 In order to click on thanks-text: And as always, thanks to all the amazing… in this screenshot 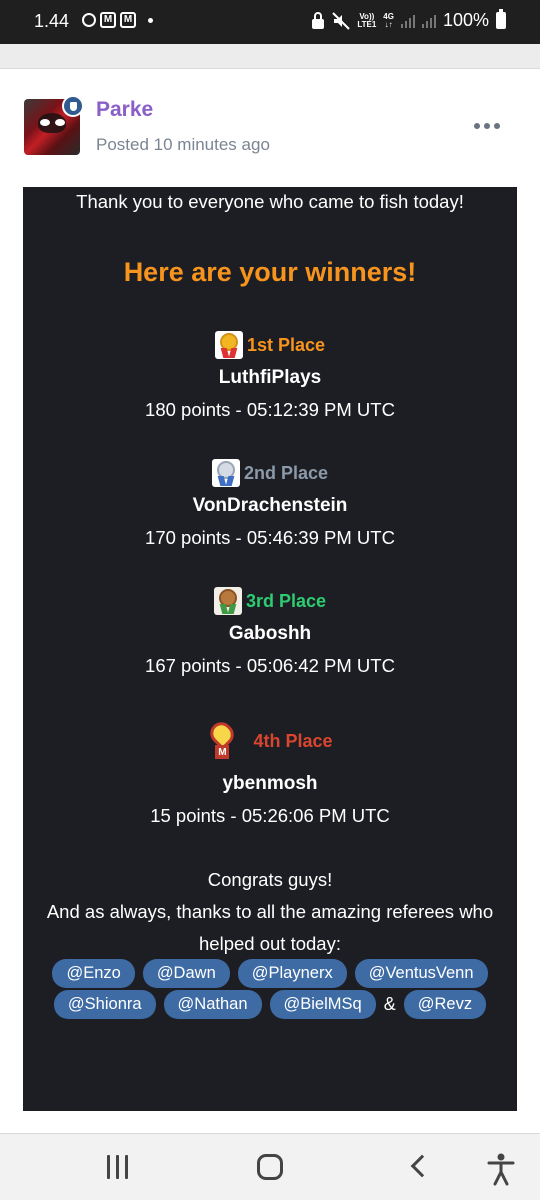, I will do `click(270, 911)`.